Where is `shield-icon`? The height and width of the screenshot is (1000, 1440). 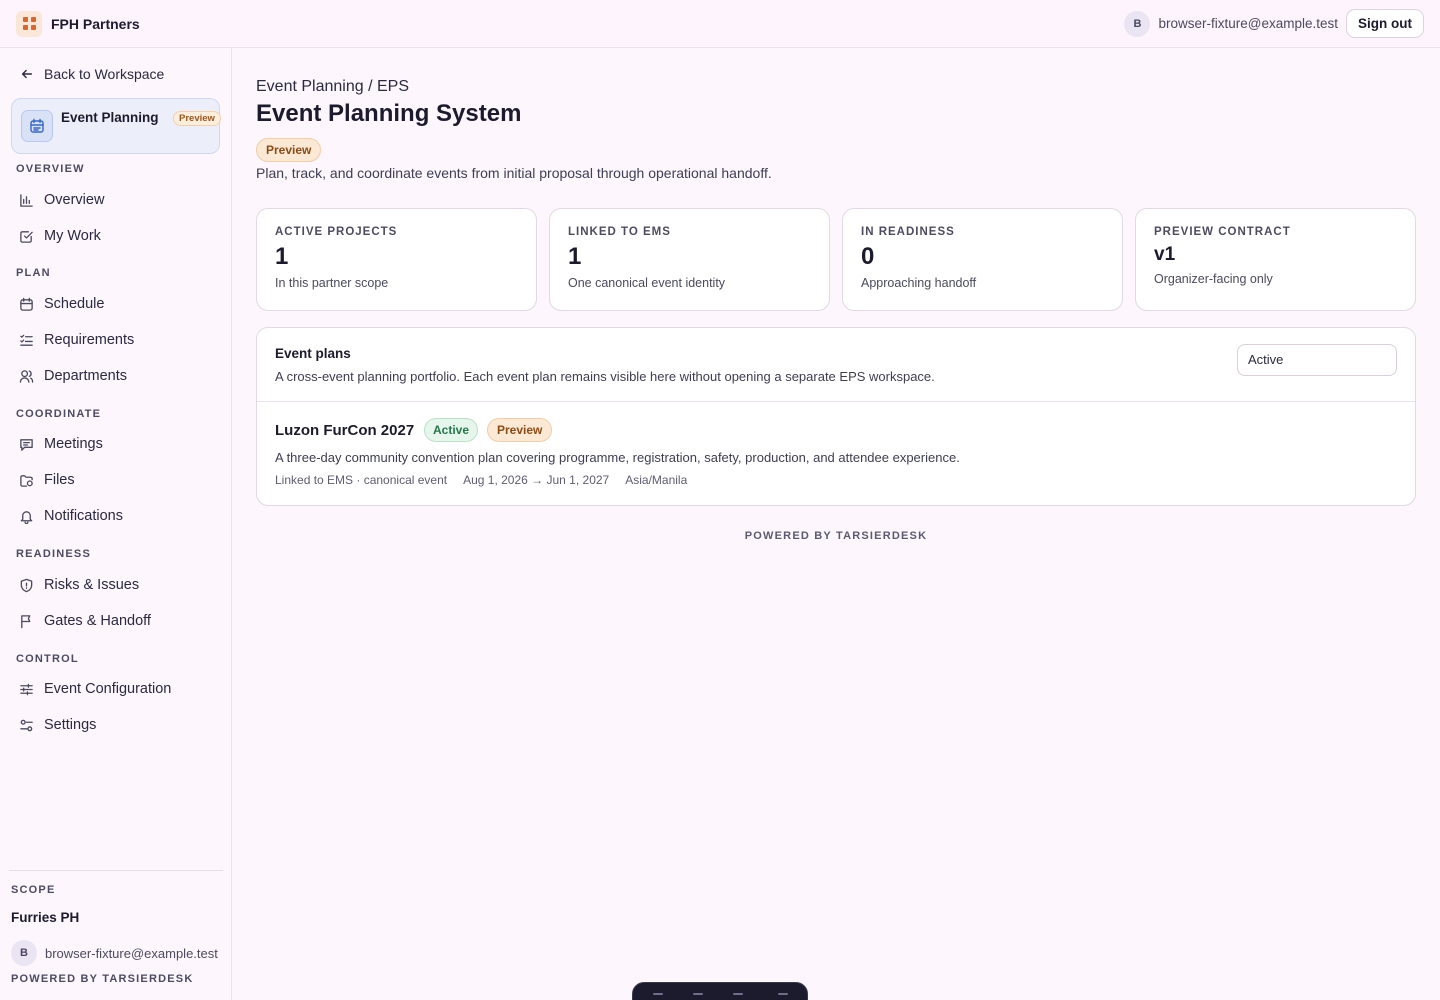
shield-icon is located at coordinates (26, 585).